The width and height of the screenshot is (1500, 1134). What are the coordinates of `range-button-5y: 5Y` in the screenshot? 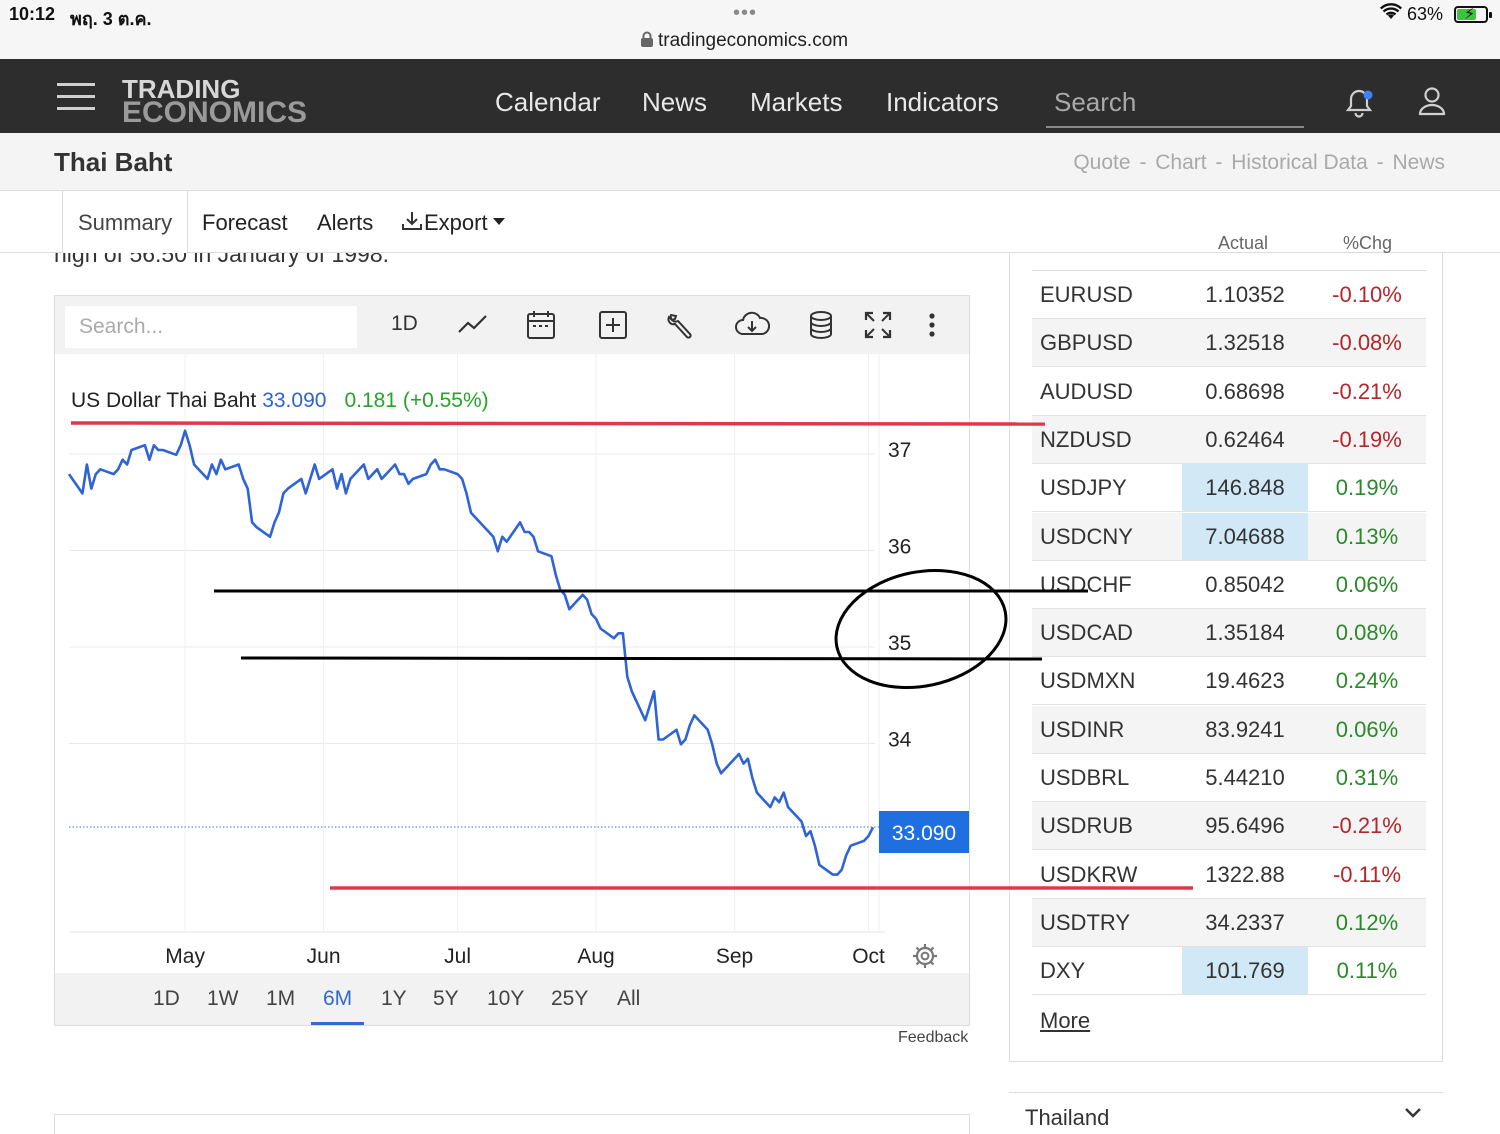 It's located at (446, 999).